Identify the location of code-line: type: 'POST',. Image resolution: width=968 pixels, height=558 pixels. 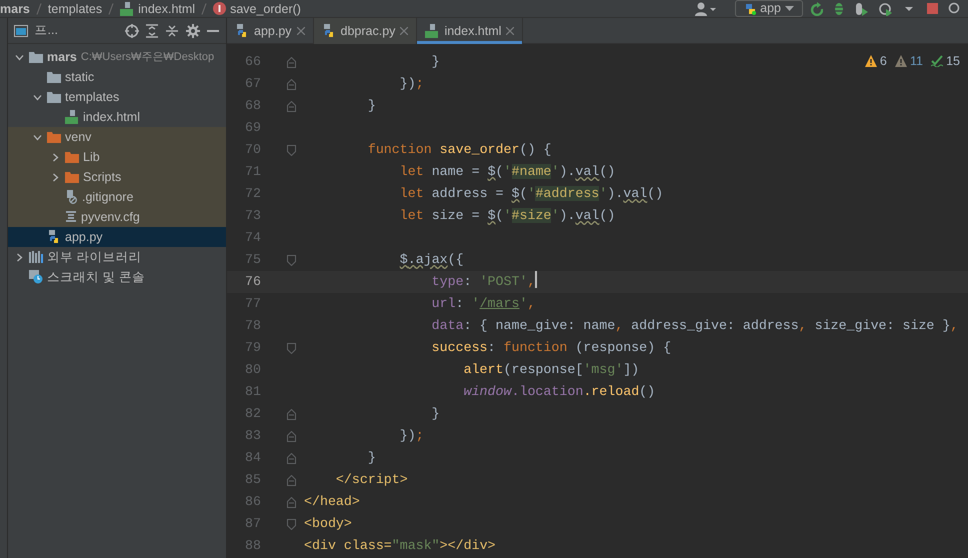
(483, 282).